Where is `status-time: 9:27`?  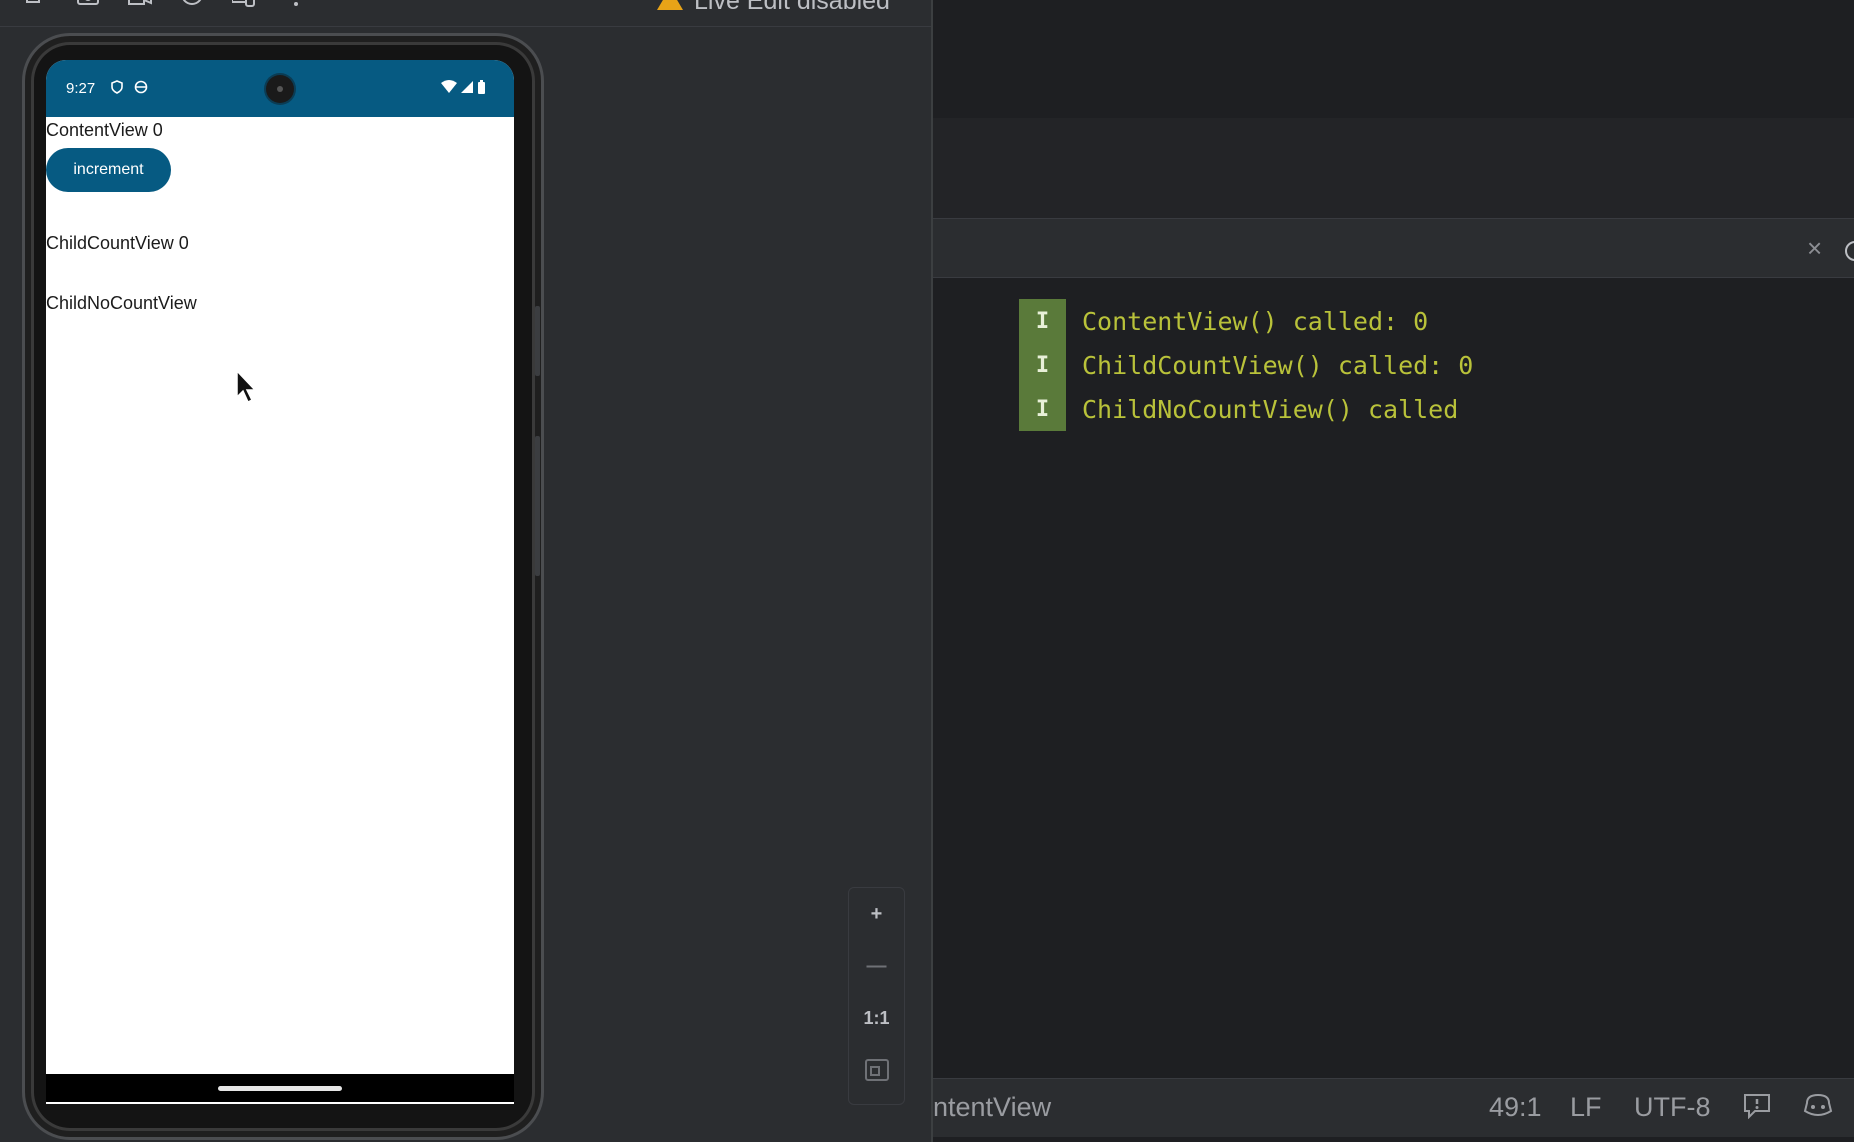
status-time: 9:27 is located at coordinates (81, 88).